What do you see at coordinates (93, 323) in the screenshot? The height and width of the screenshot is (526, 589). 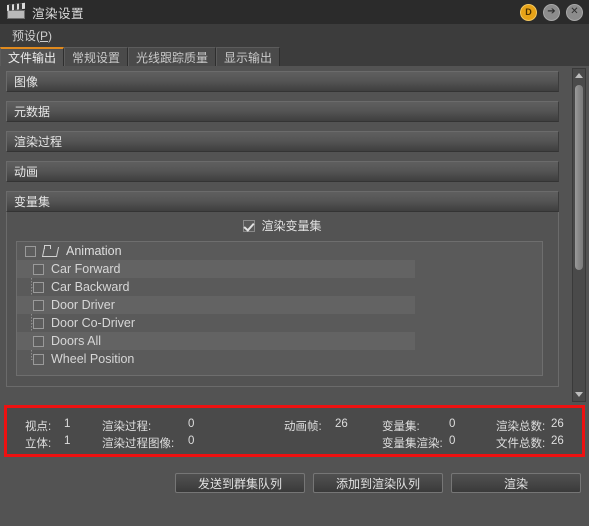 I see `tree-label-door-codriver: Door Co-Driver` at bounding box center [93, 323].